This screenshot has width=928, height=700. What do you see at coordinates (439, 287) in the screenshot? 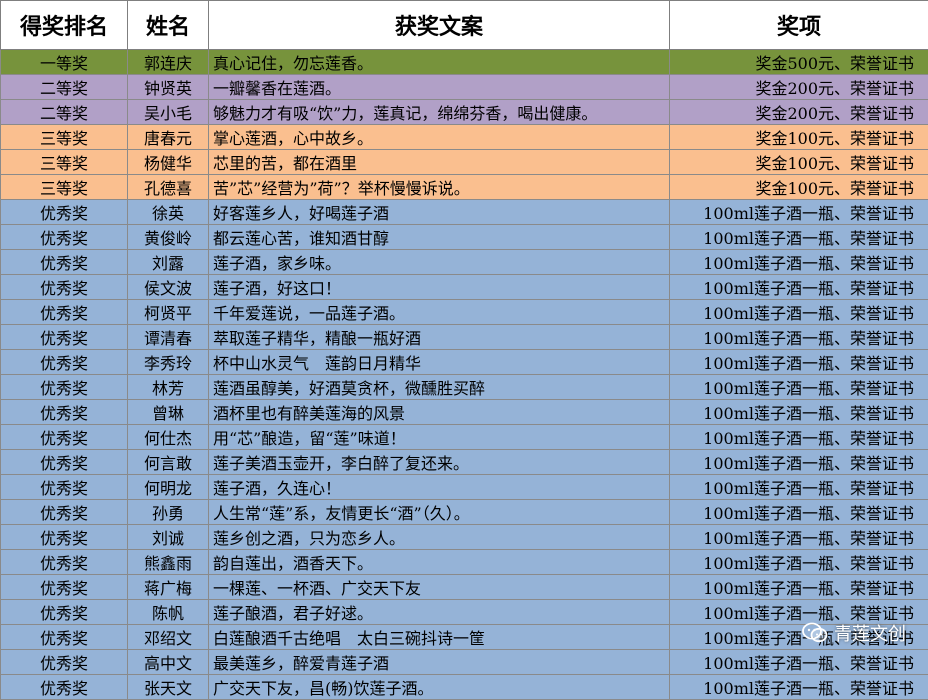
I see `slogan-cell: 莲子酒，好这口！` at bounding box center [439, 287].